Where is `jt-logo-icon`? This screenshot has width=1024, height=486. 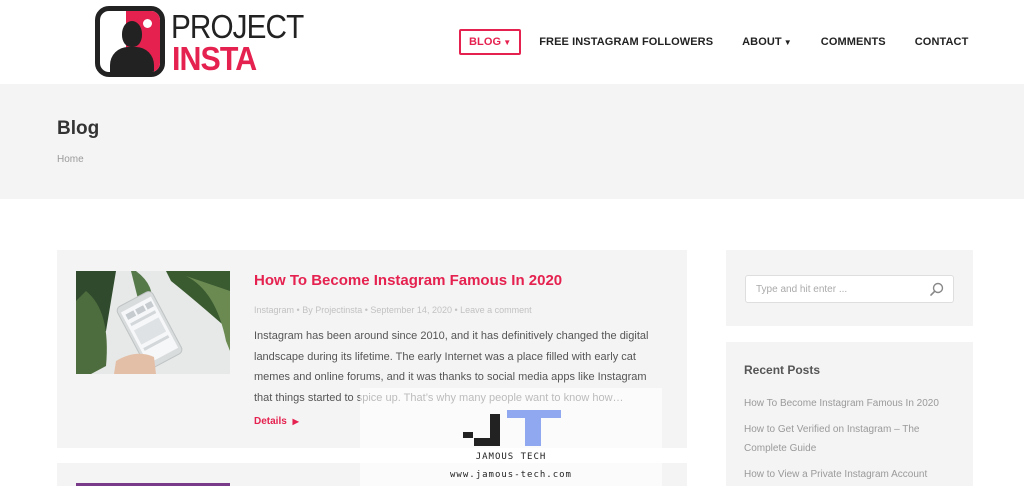
jt-logo-icon is located at coordinates (512, 428).